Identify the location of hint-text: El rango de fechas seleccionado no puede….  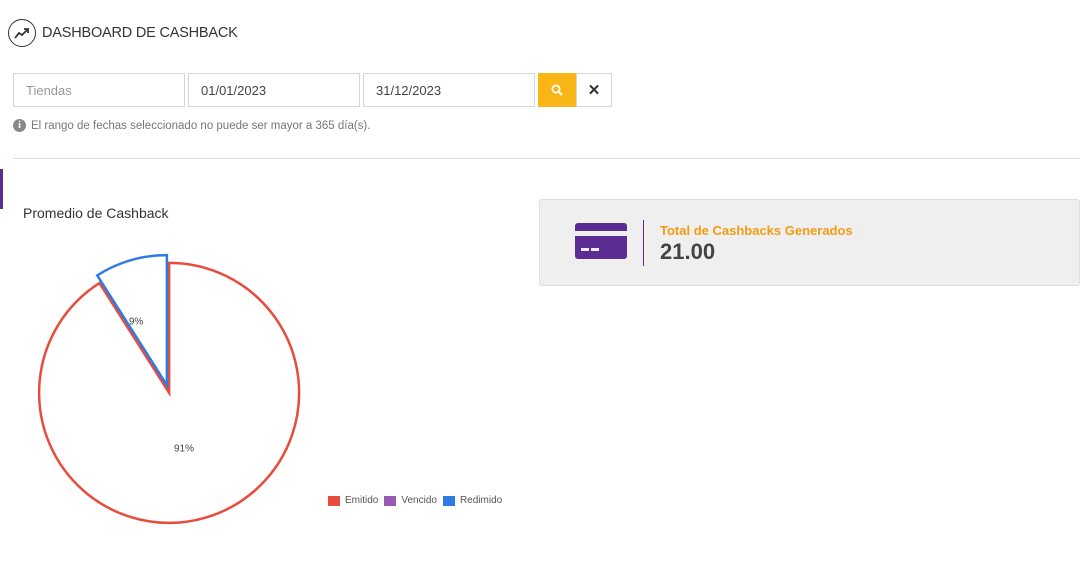
(201, 125).